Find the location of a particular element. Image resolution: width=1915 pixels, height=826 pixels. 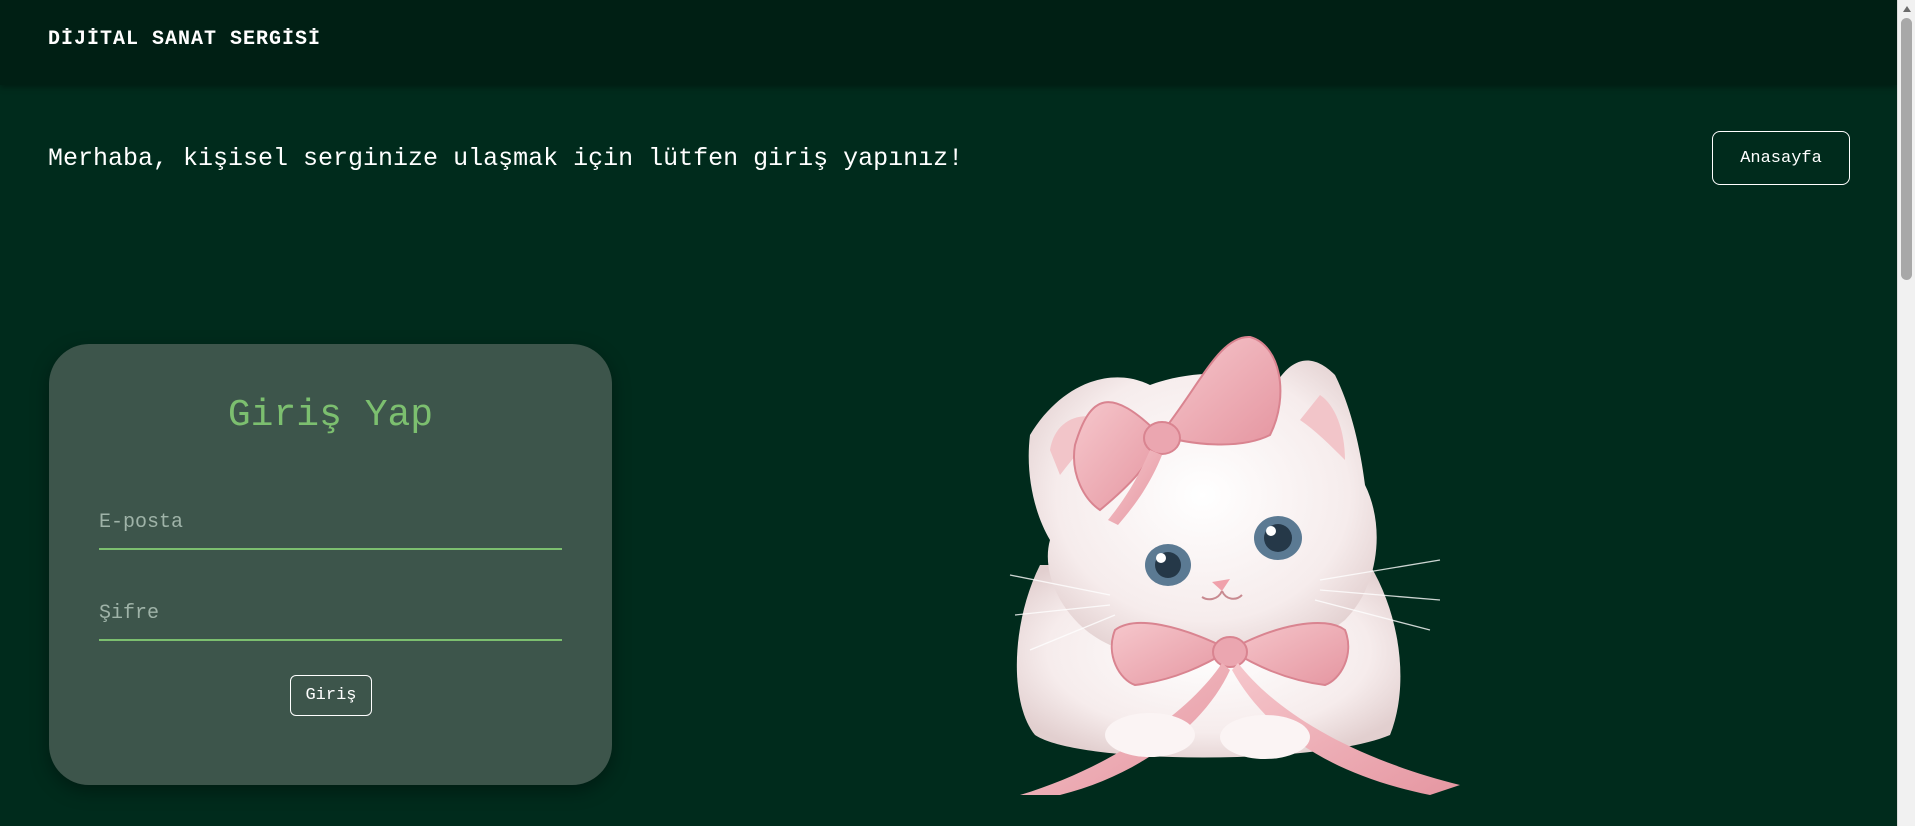

password-field is located at coordinates (330, 618).